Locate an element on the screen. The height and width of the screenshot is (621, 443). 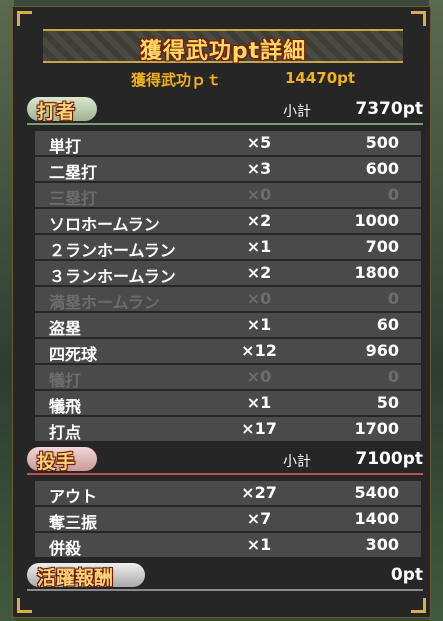
table-row: 満塁ホームラン ×0 0 is located at coordinates (228, 299).